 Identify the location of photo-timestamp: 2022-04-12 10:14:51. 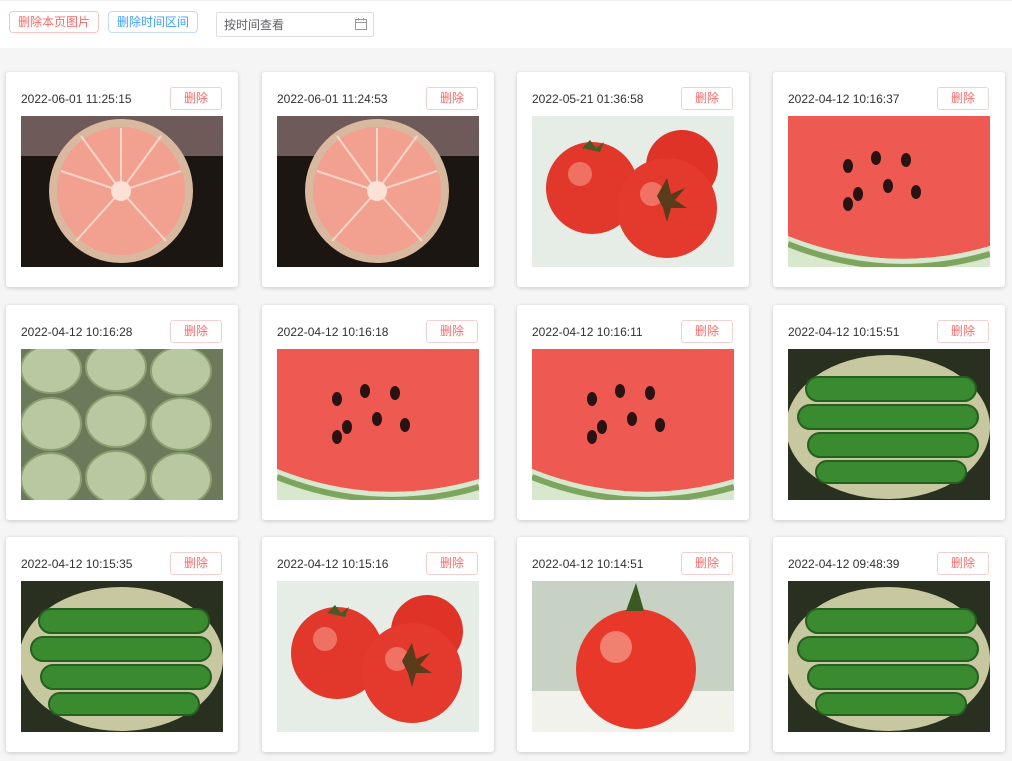
(588, 564).